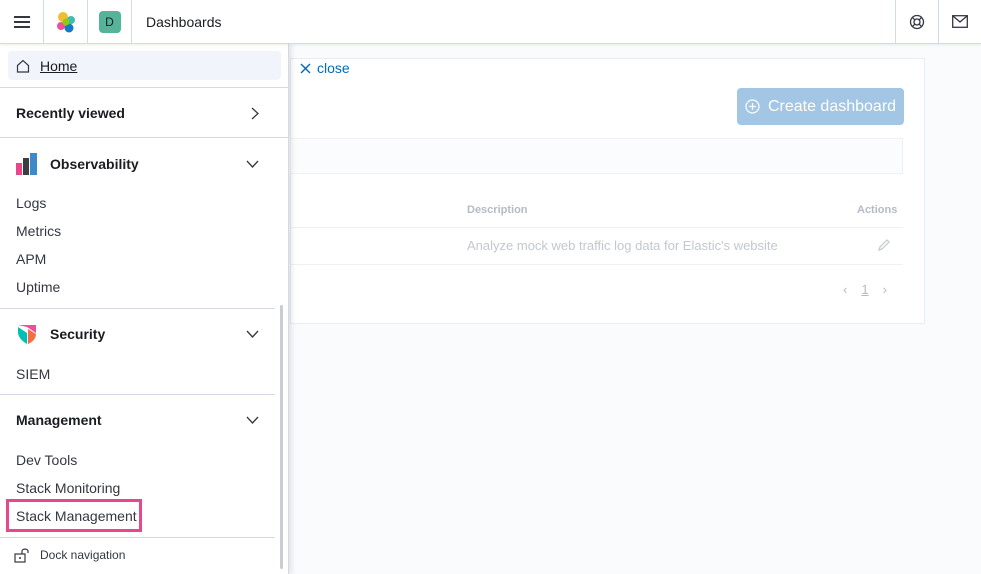 This screenshot has width=981, height=574. What do you see at coordinates (21, 555) in the screenshot?
I see `lock-open-icon` at bounding box center [21, 555].